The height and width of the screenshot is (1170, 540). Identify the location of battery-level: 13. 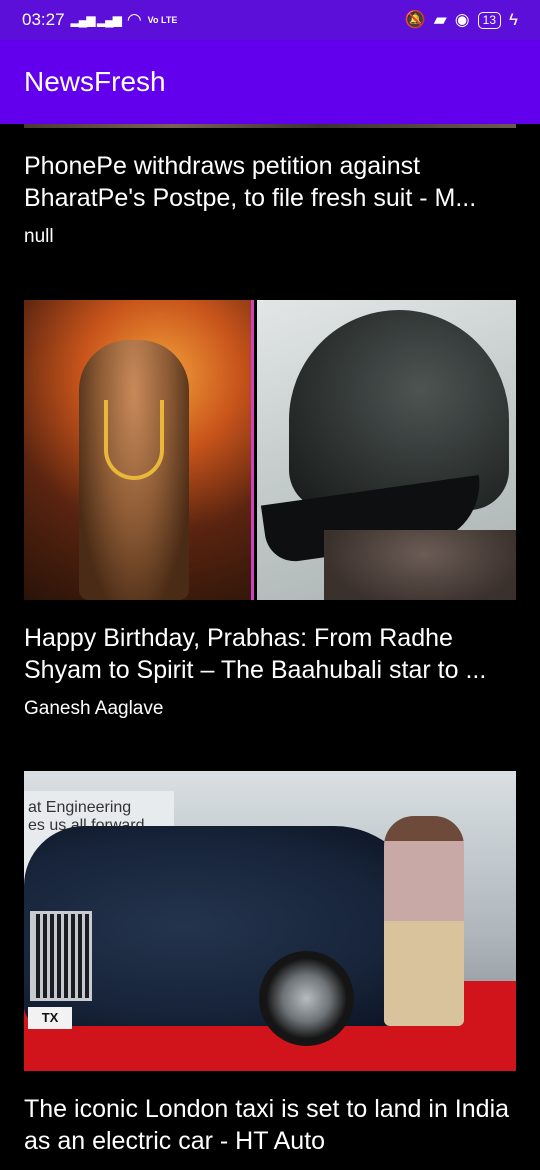
(489, 19).